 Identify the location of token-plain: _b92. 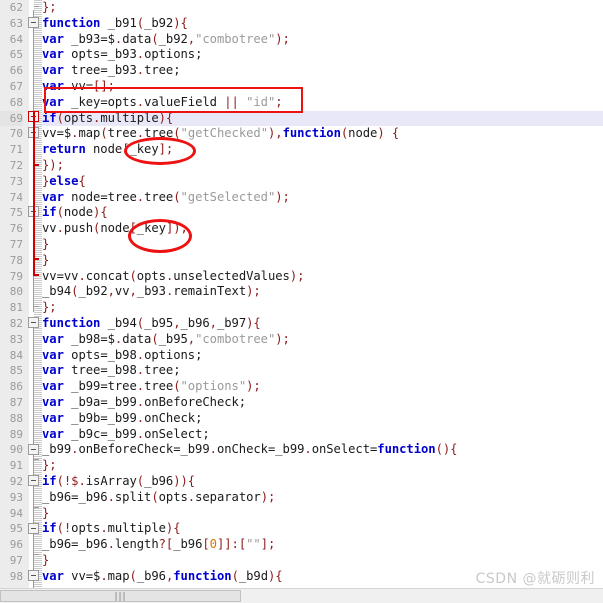
(159, 22).